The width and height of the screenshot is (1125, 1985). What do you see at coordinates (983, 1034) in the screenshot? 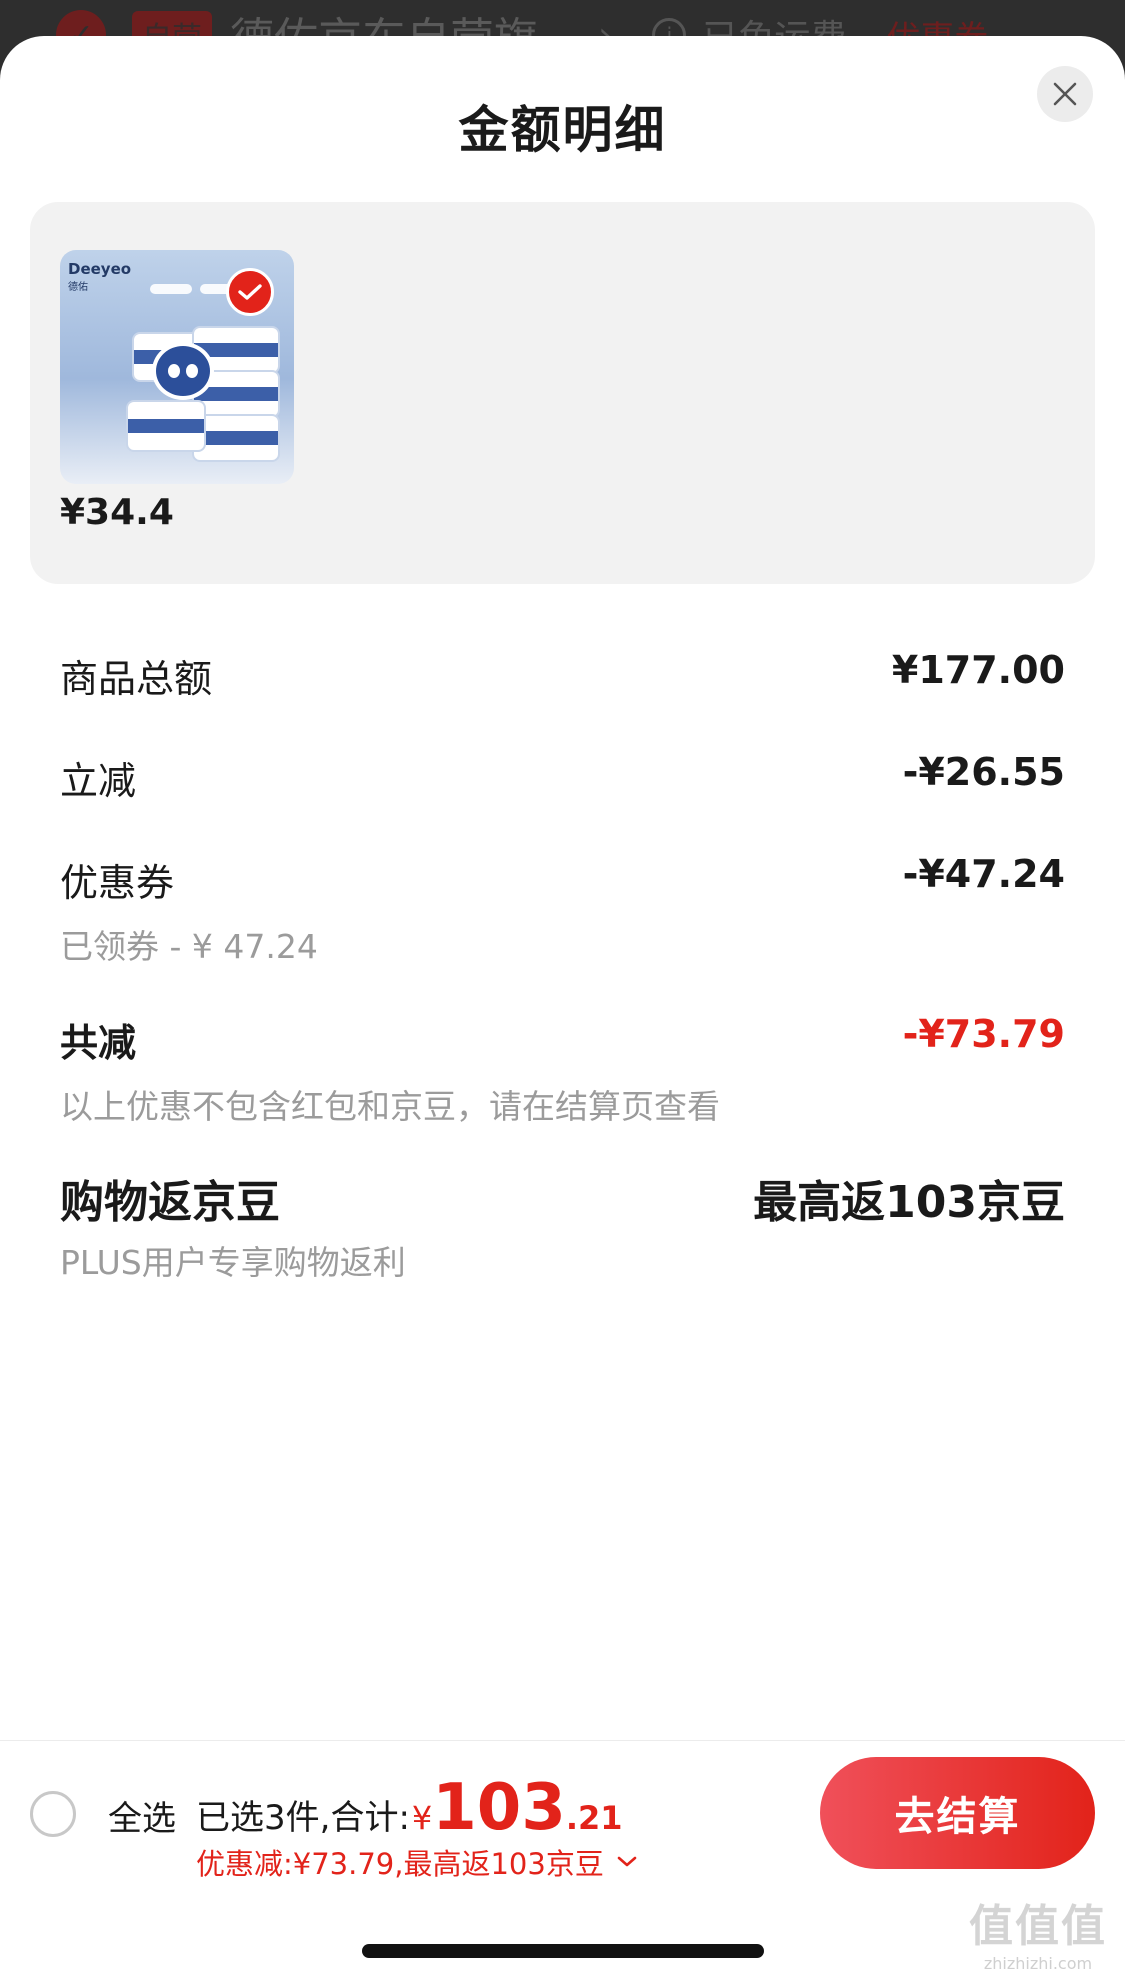
I see `total-discount-value: -¥73.79` at bounding box center [983, 1034].